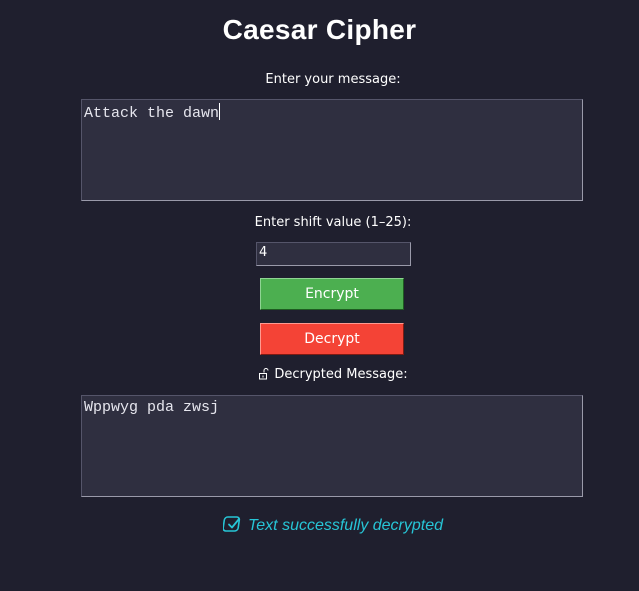  What do you see at coordinates (333, 222) in the screenshot?
I see `shift-label: Enter shift value (1–25):` at bounding box center [333, 222].